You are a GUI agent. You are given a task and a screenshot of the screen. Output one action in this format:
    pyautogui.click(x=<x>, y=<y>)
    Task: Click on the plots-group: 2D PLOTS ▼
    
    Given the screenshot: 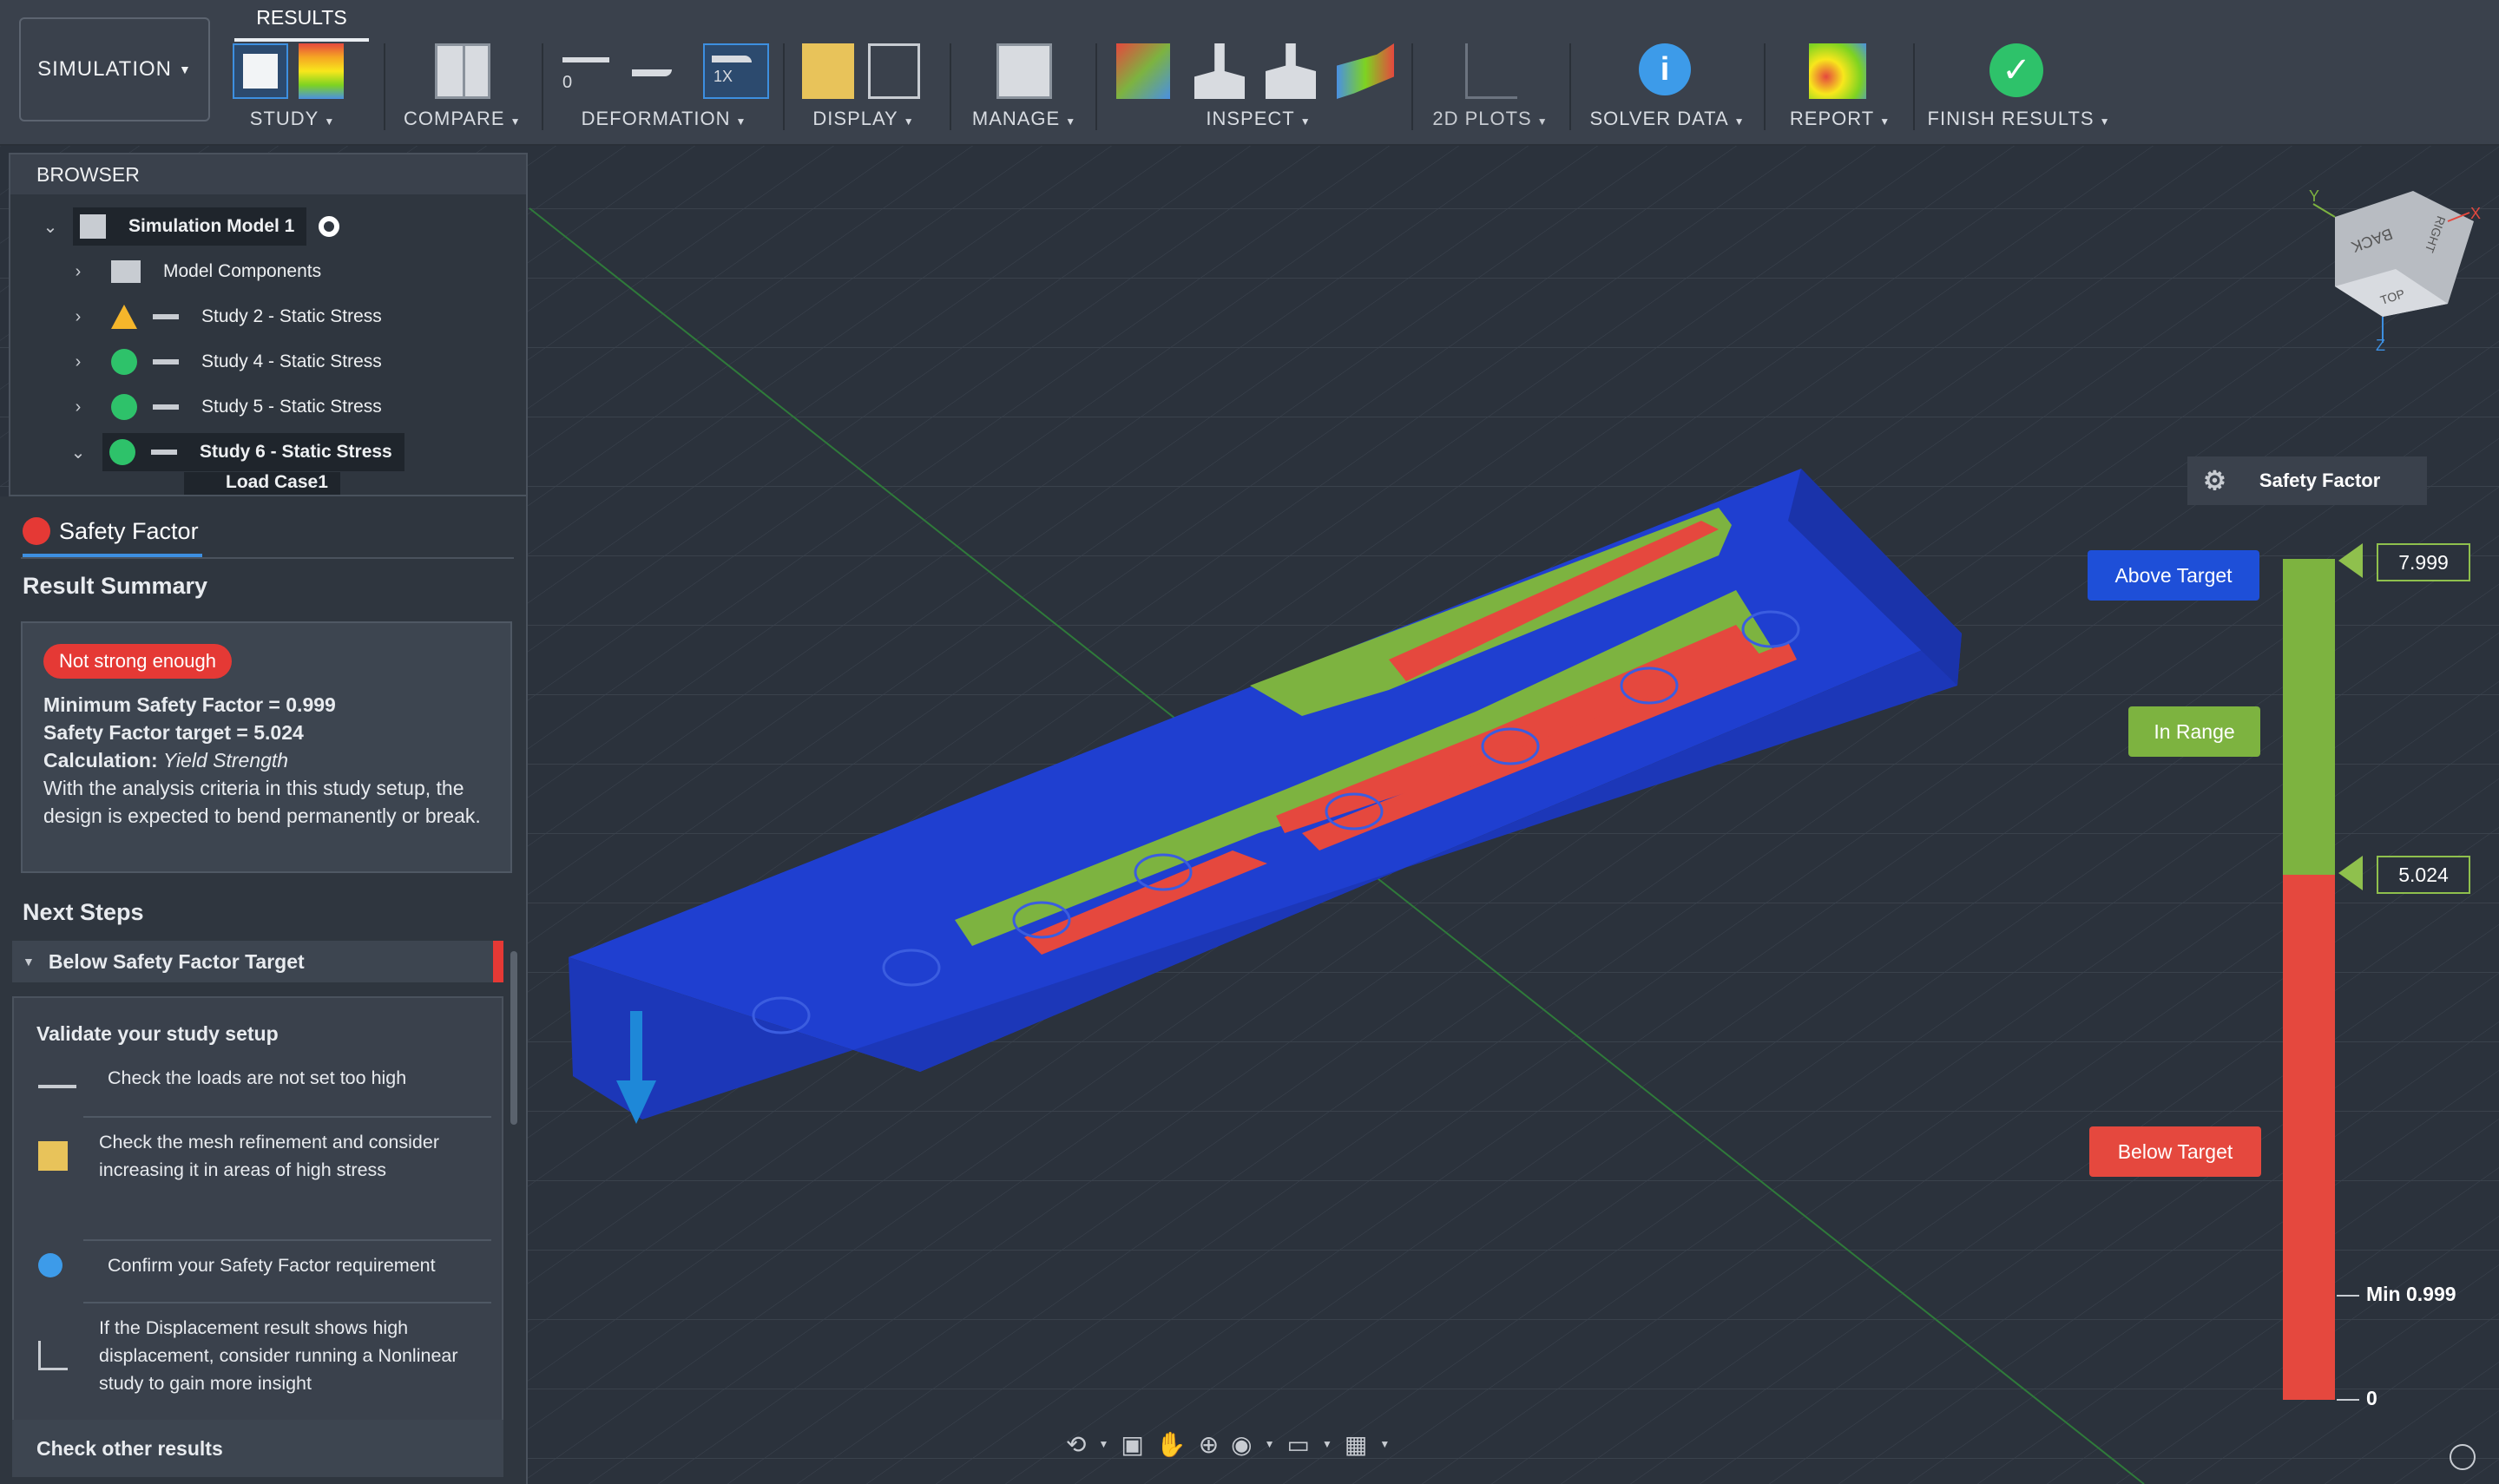 What is the action you would take?
    pyautogui.click(x=1490, y=86)
    